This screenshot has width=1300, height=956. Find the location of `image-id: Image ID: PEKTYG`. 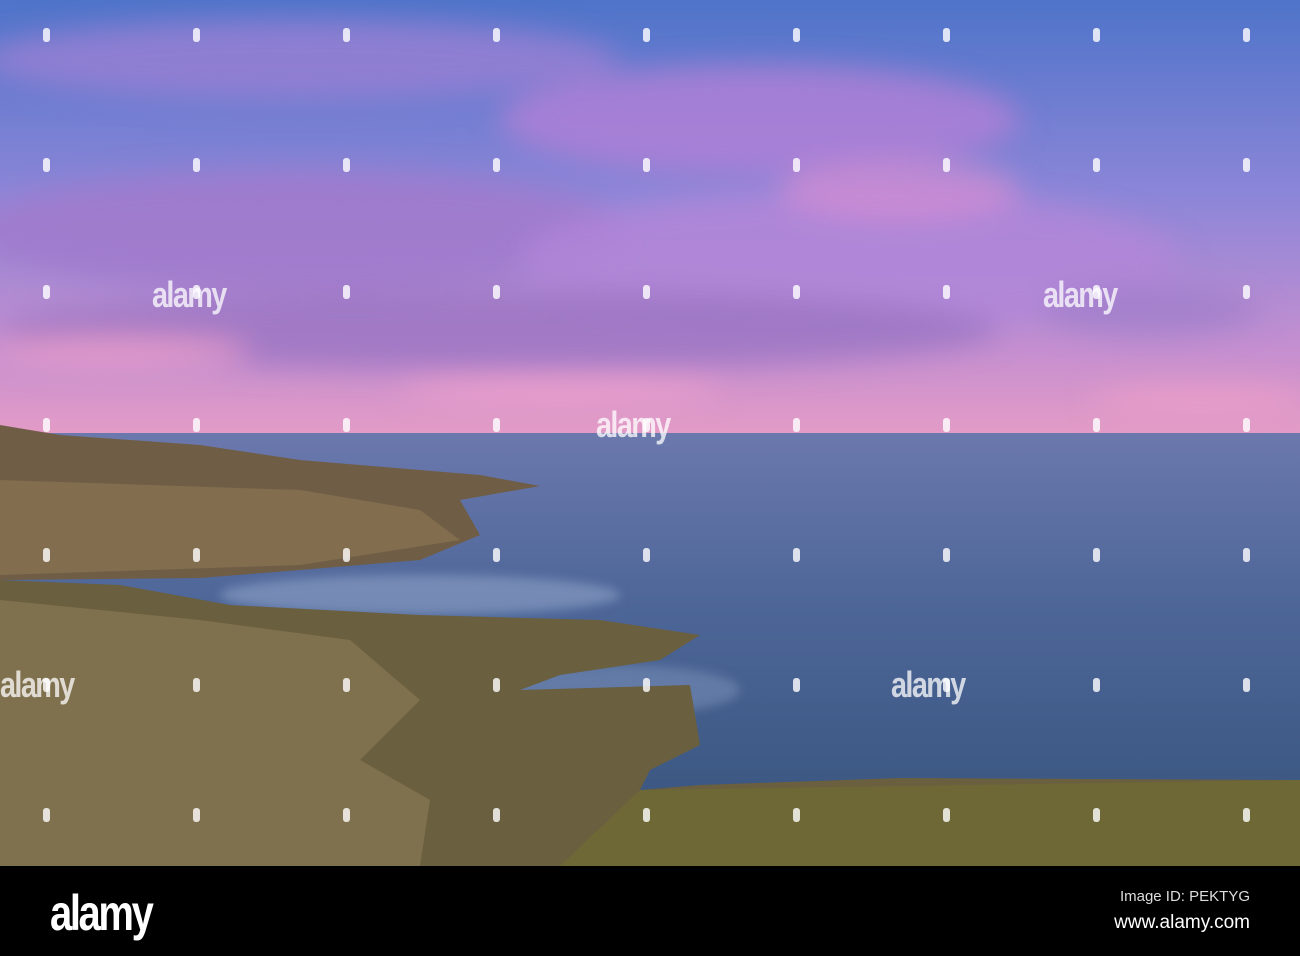

image-id: Image ID: PEKTYG is located at coordinates (1184, 896).